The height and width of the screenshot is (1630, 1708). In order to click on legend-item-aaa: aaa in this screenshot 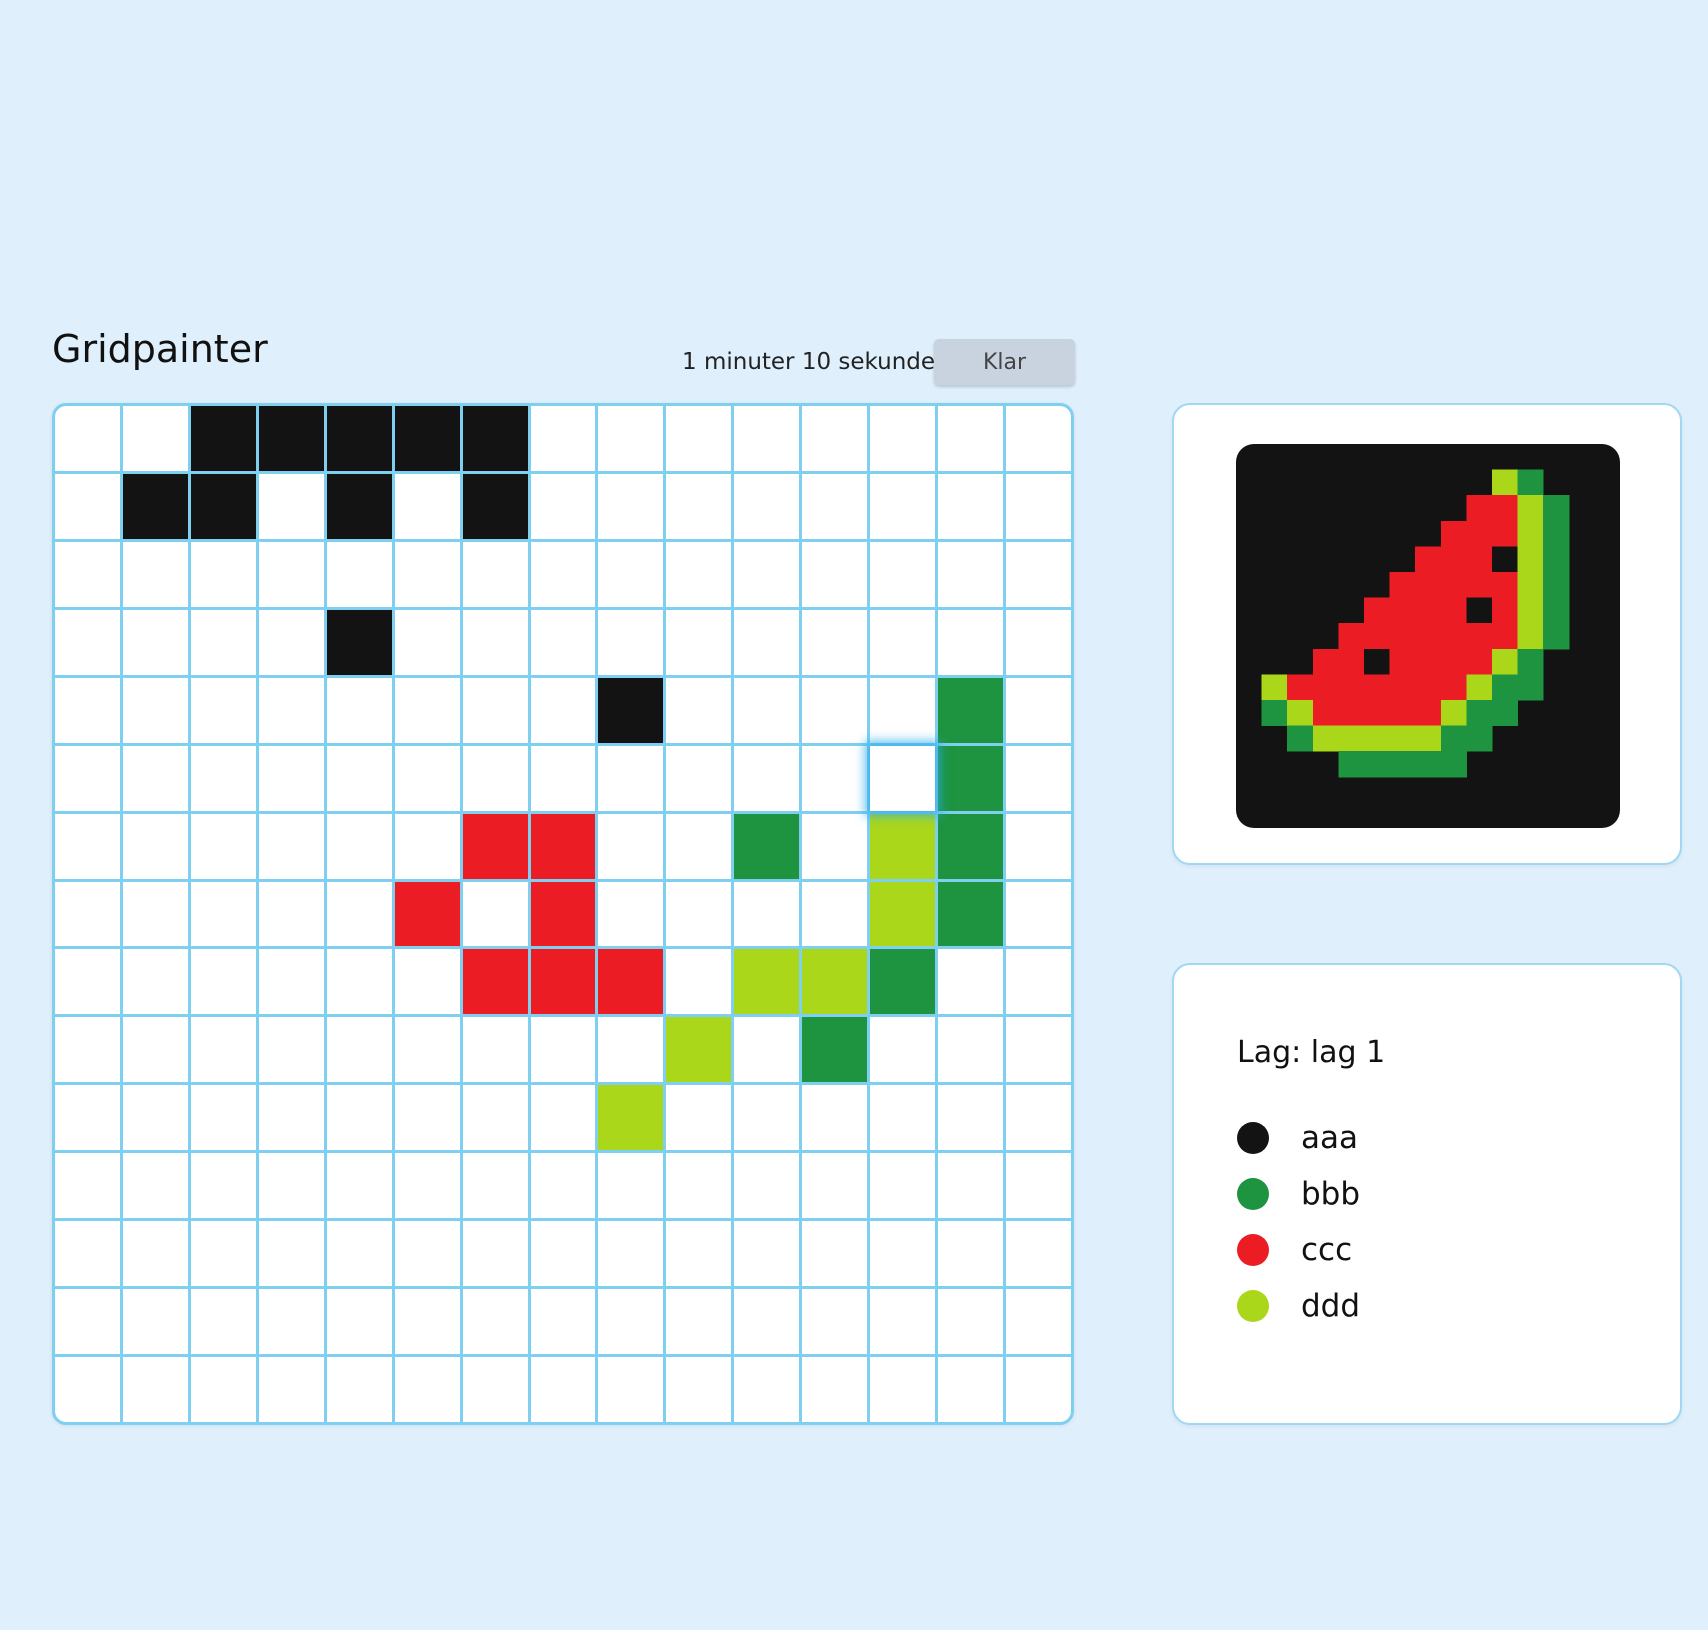, I will do `click(1298, 1138)`.